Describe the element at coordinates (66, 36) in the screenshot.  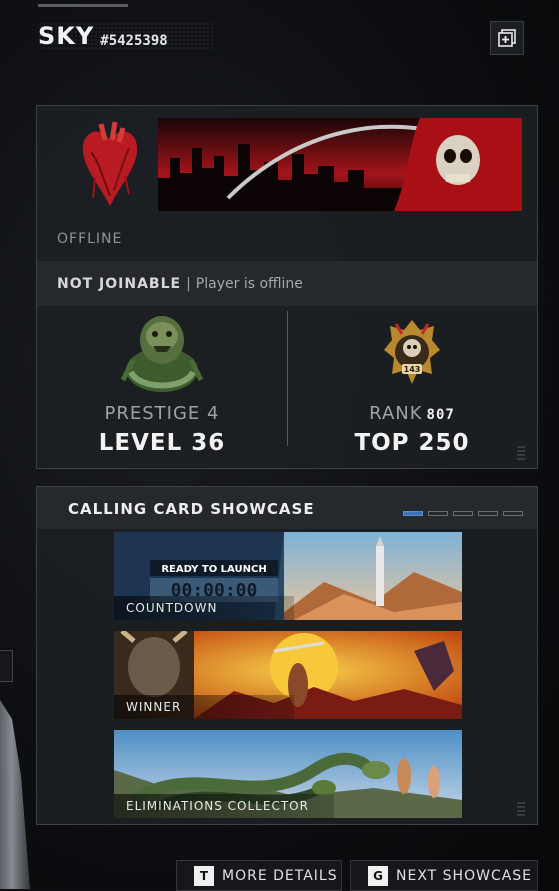
I see `player-name: SKY` at that location.